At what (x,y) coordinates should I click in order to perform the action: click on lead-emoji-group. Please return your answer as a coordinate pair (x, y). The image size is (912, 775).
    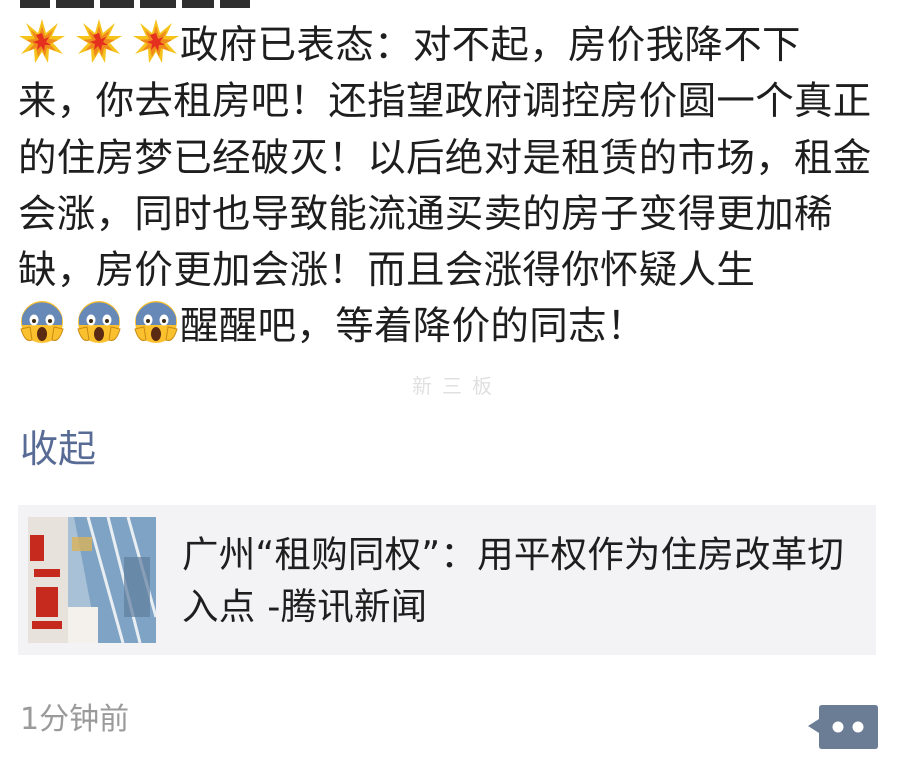
    Looking at the image, I should click on (99, 43).